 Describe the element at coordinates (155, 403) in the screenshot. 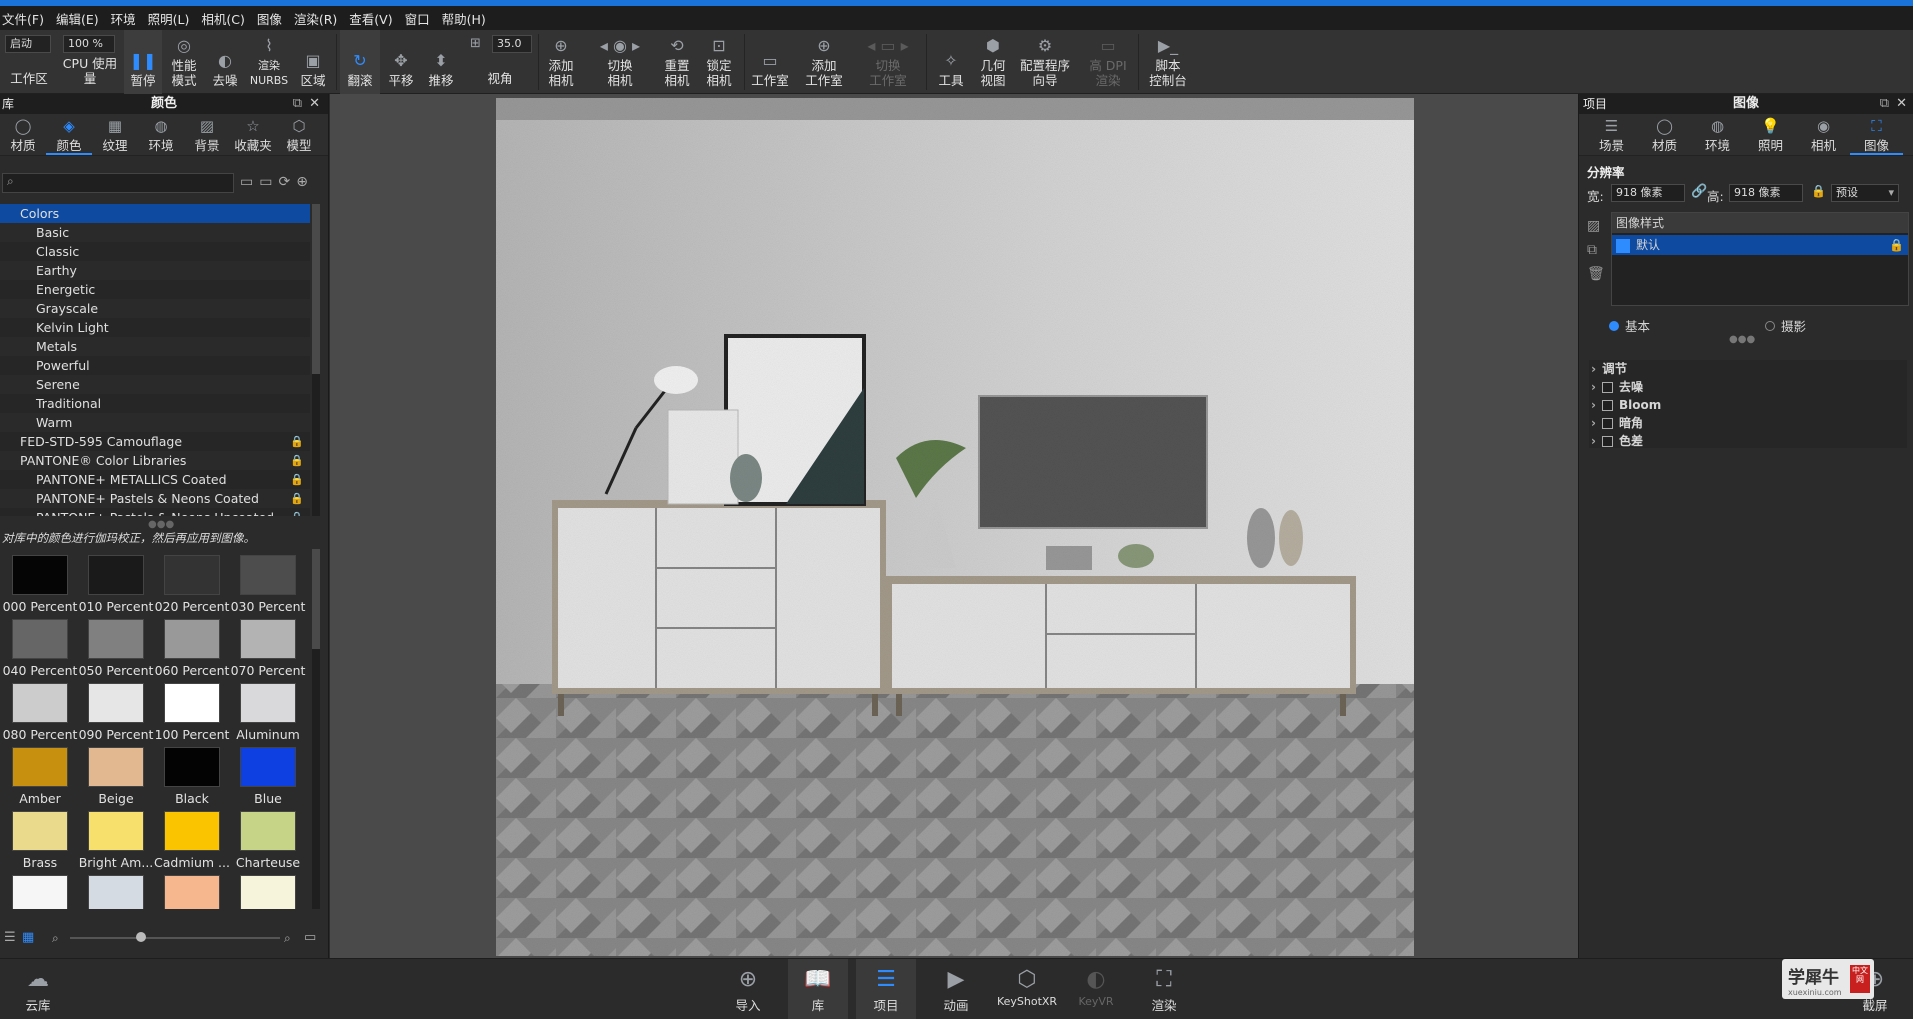

I see `library-tree-item: Traditional` at that location.